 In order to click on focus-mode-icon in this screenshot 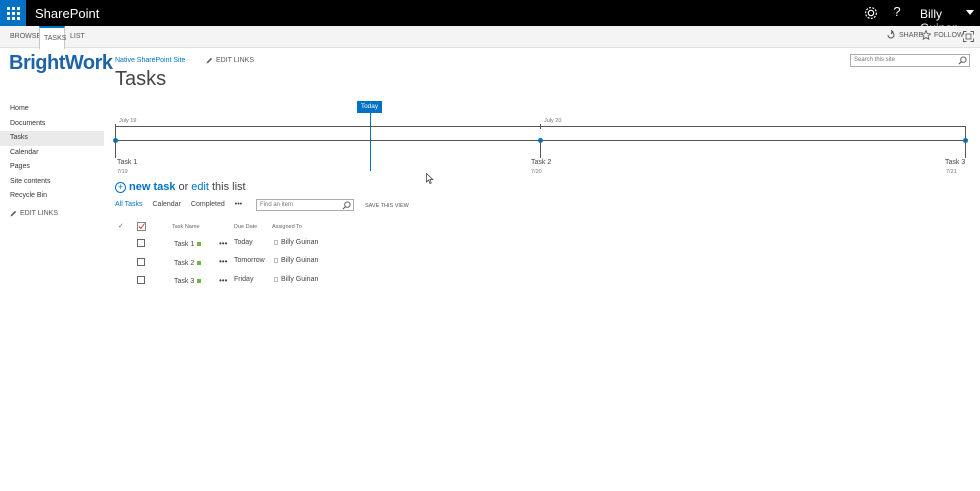, I will do `click(968, 36)`.